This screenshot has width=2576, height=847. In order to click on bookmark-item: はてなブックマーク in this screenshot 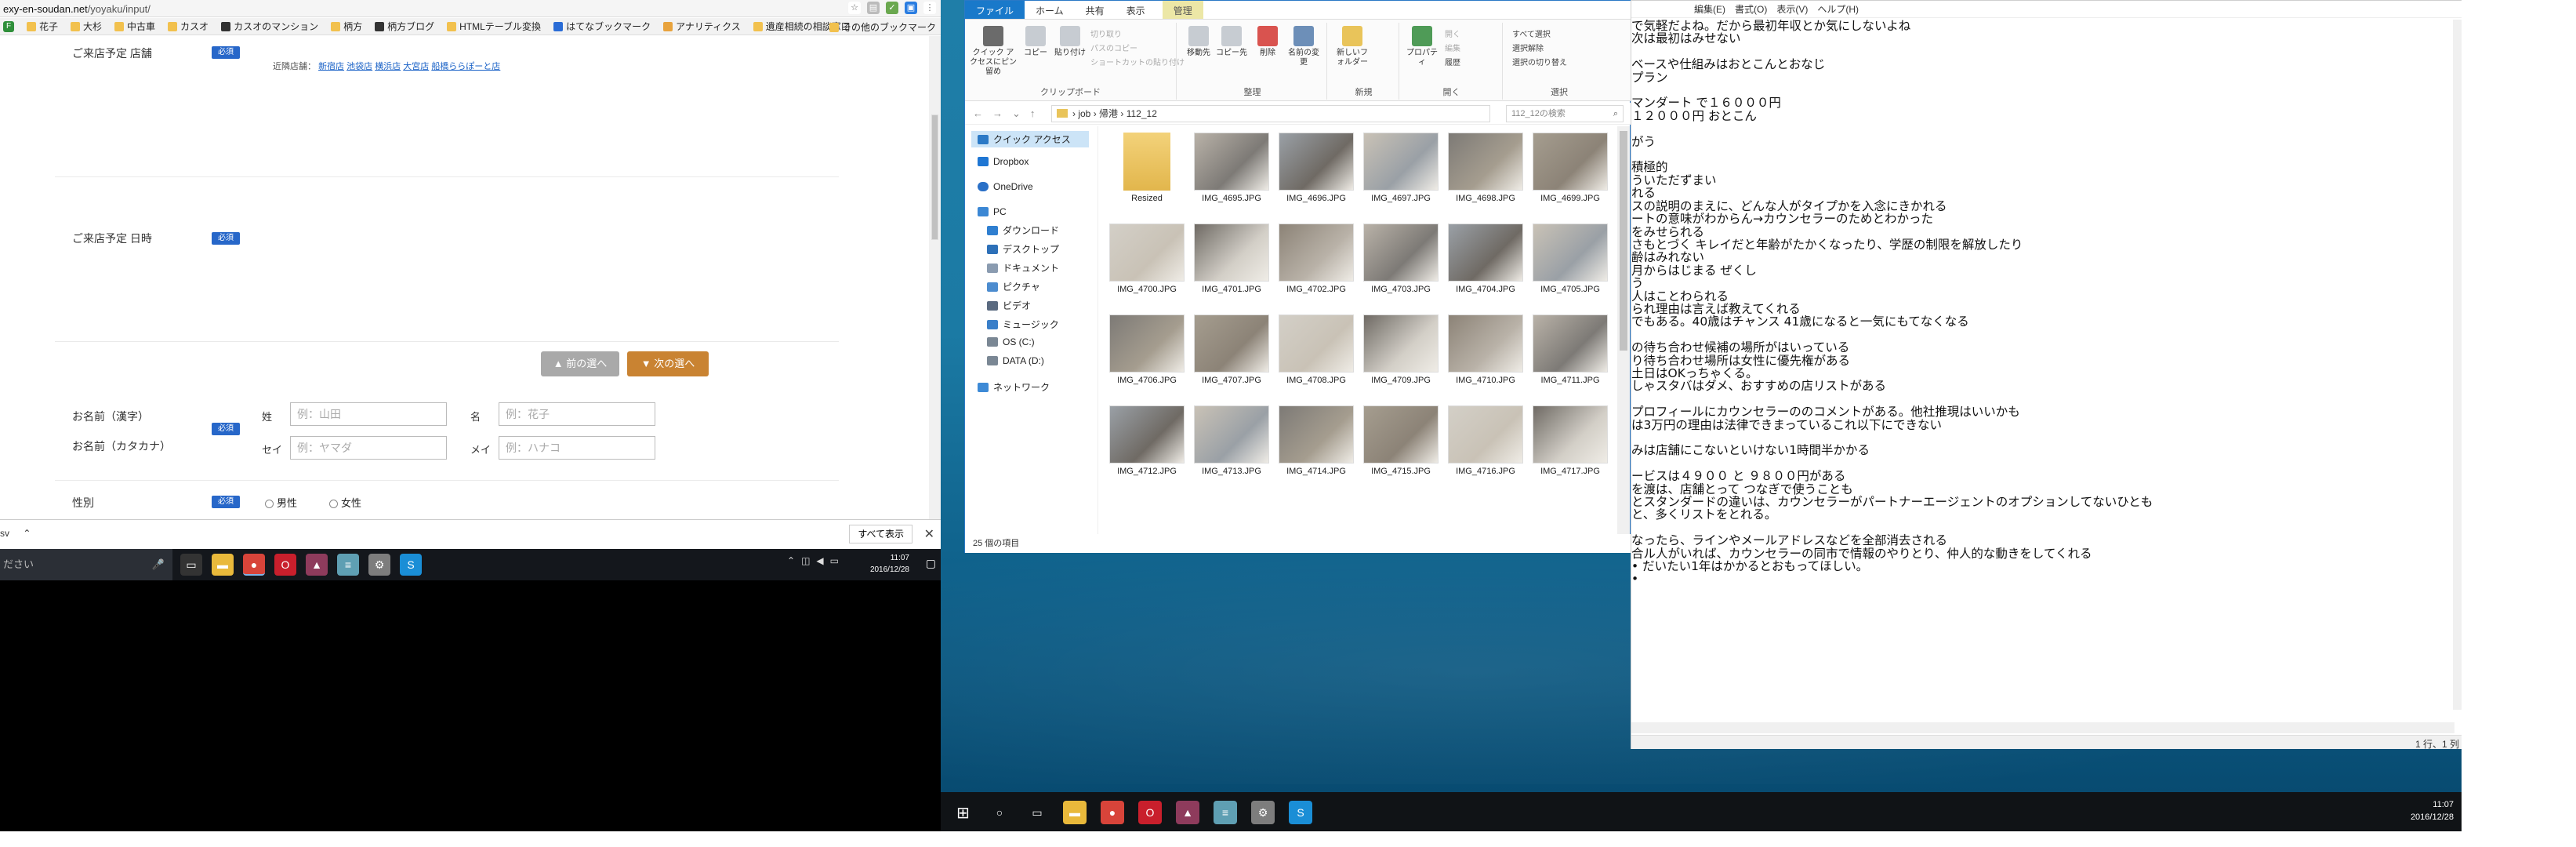, I will do `click(602, 26)`.